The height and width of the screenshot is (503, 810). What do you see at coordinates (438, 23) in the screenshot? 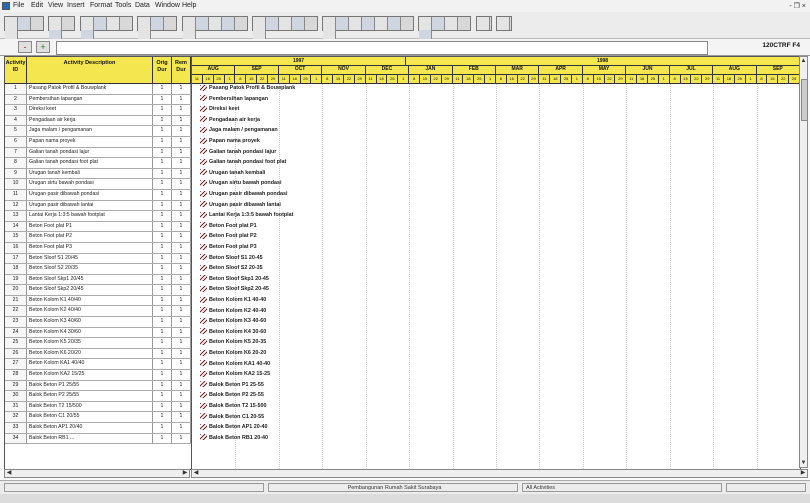
I see `cascade-icon` at bounding box center [438, 23].